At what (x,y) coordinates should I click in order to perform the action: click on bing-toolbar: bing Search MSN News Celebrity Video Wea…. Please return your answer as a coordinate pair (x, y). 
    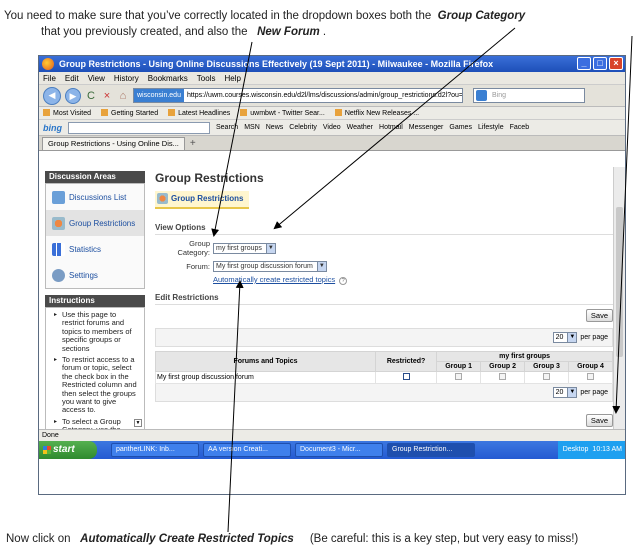
    Looking at the image, I should click on (332, 128).